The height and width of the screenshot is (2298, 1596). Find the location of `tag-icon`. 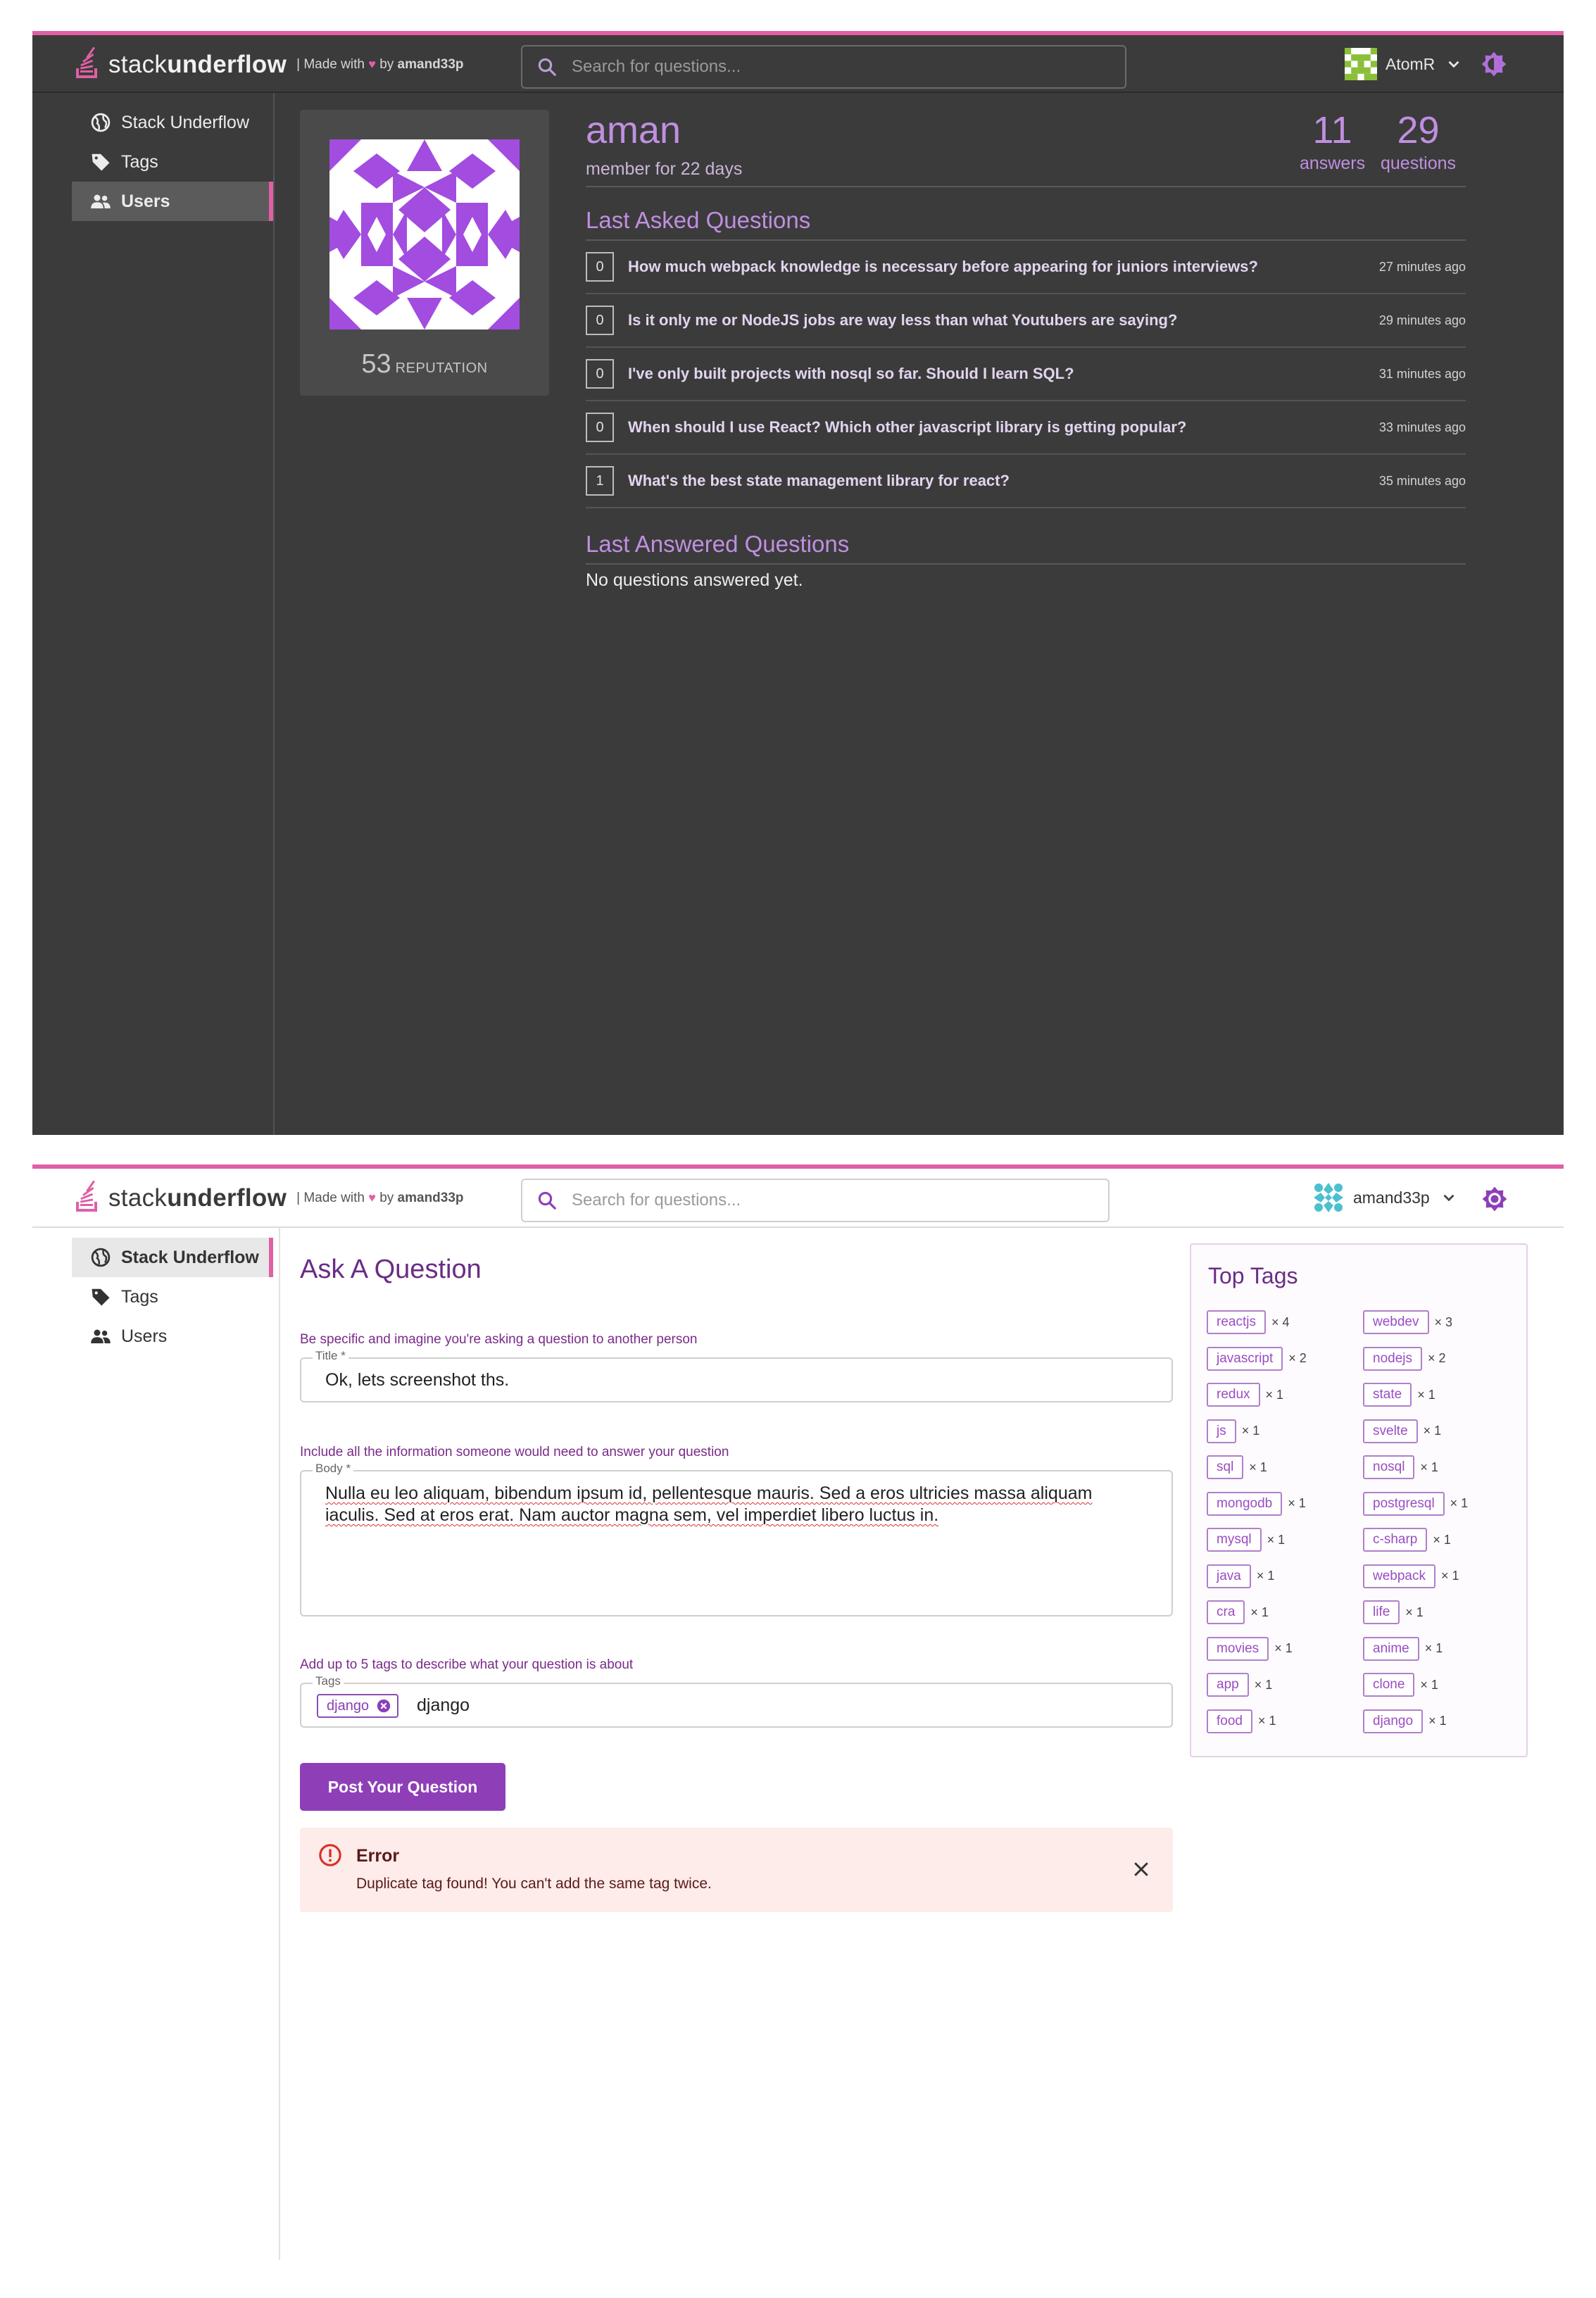

tag-icon is located at coordinates (101, 162).